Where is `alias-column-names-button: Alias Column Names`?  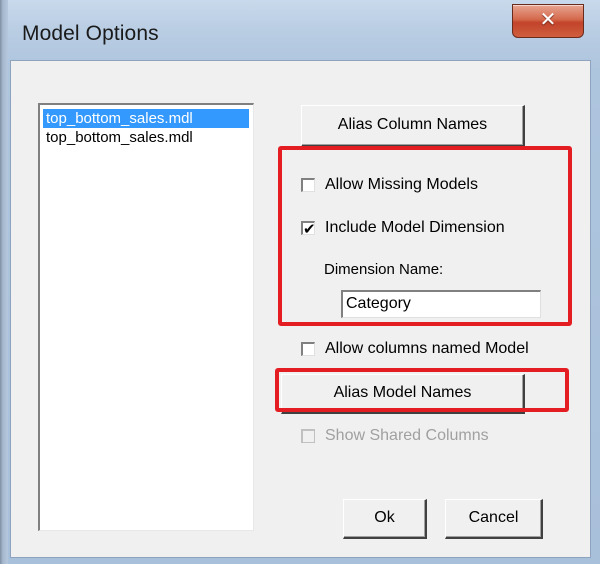
alias-column-names-button: Alias Column Names is located at coordinates (413, 126).